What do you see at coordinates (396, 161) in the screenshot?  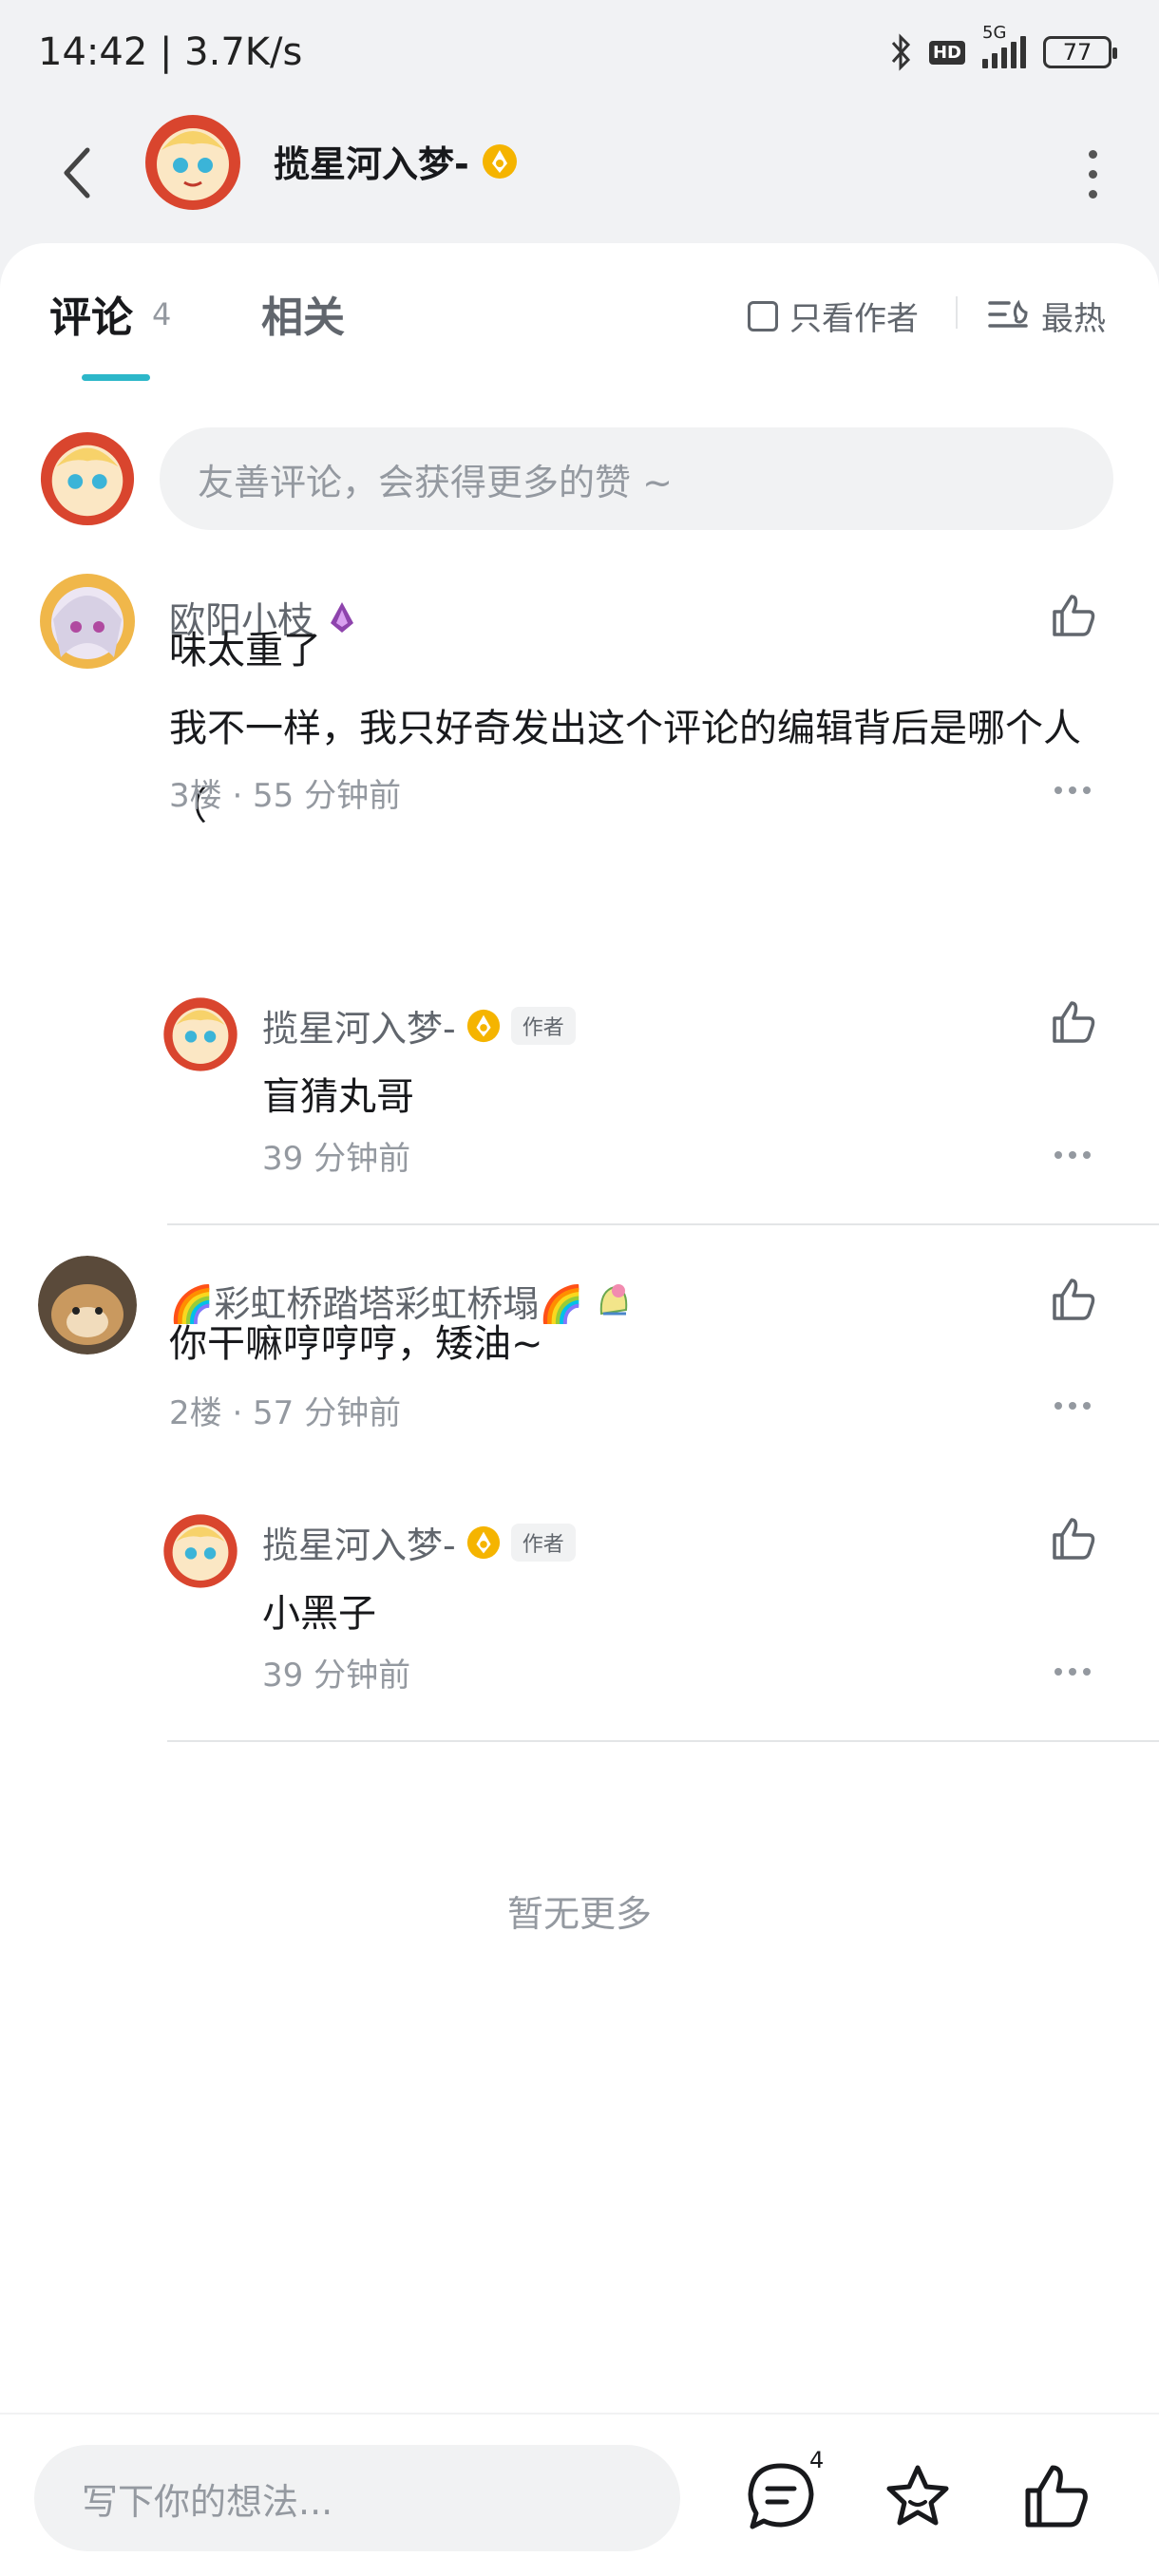 I see `header-user-name: 揽星河入梦-` at bounding box center [396, 161].